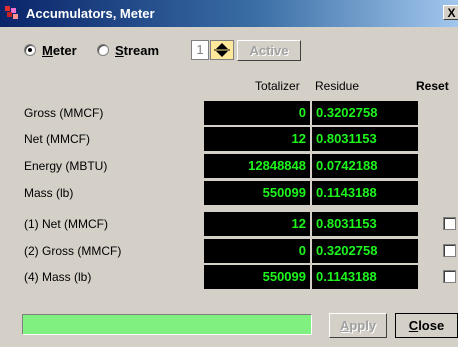 Image resolution: width=458 pixels, height=347 pixels. Describe the element at coordinates (30, 50) in the screenshot. I see `meter-radio-indicator` at that location.